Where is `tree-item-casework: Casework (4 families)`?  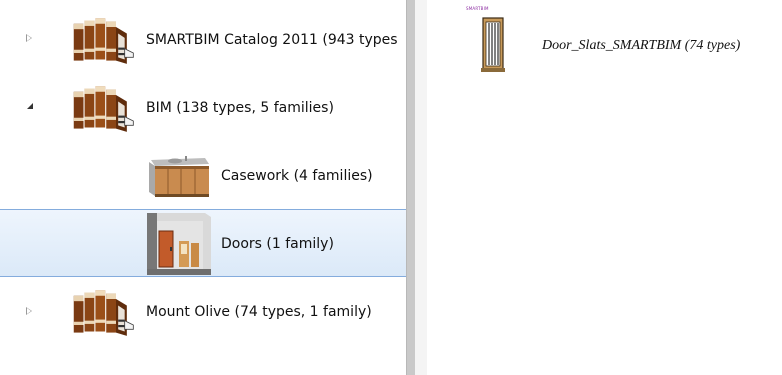
tree-item-casework: Casework (4 families) is located at coordinates (203, 174).